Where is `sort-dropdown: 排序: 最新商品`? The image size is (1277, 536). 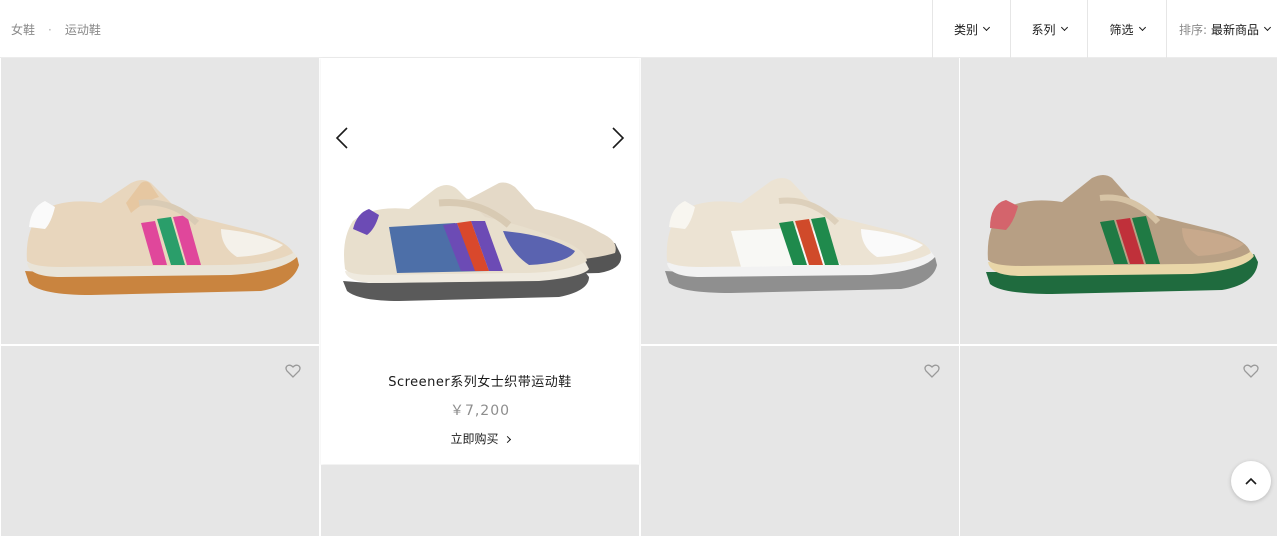 sort-dropdown: 排序: 最新商品 is located at coordinates (1221, 29).